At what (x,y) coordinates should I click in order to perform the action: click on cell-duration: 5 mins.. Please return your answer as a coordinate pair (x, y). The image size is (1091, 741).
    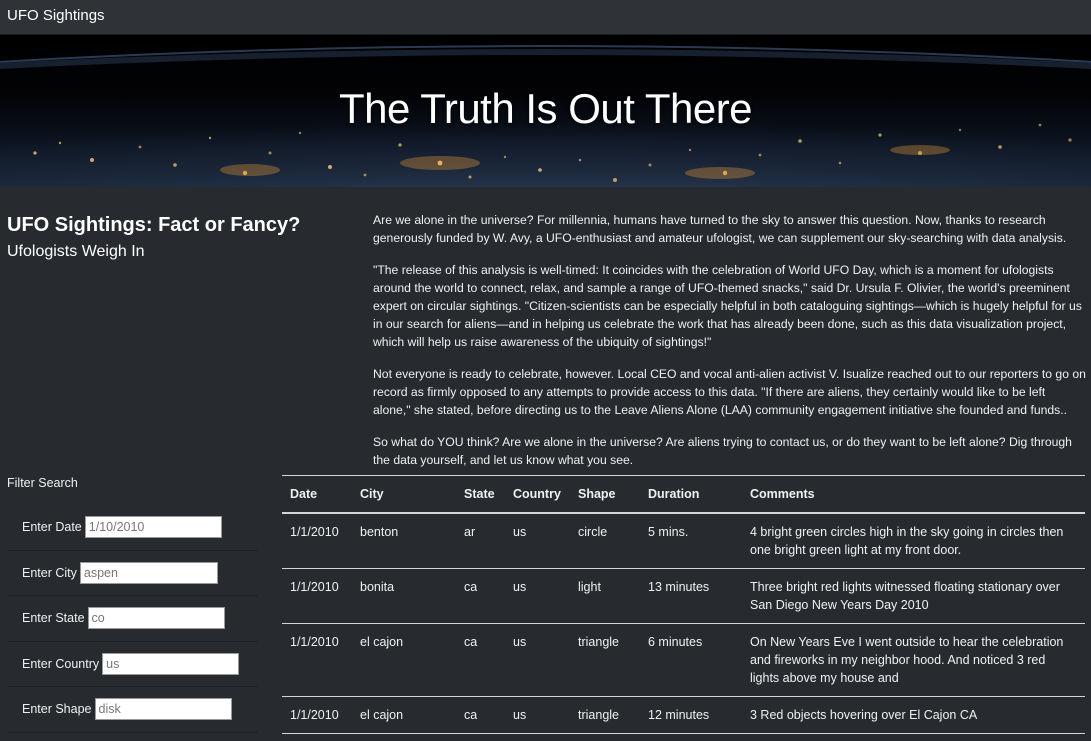
    Looking at the image, I should click on (691, 540).